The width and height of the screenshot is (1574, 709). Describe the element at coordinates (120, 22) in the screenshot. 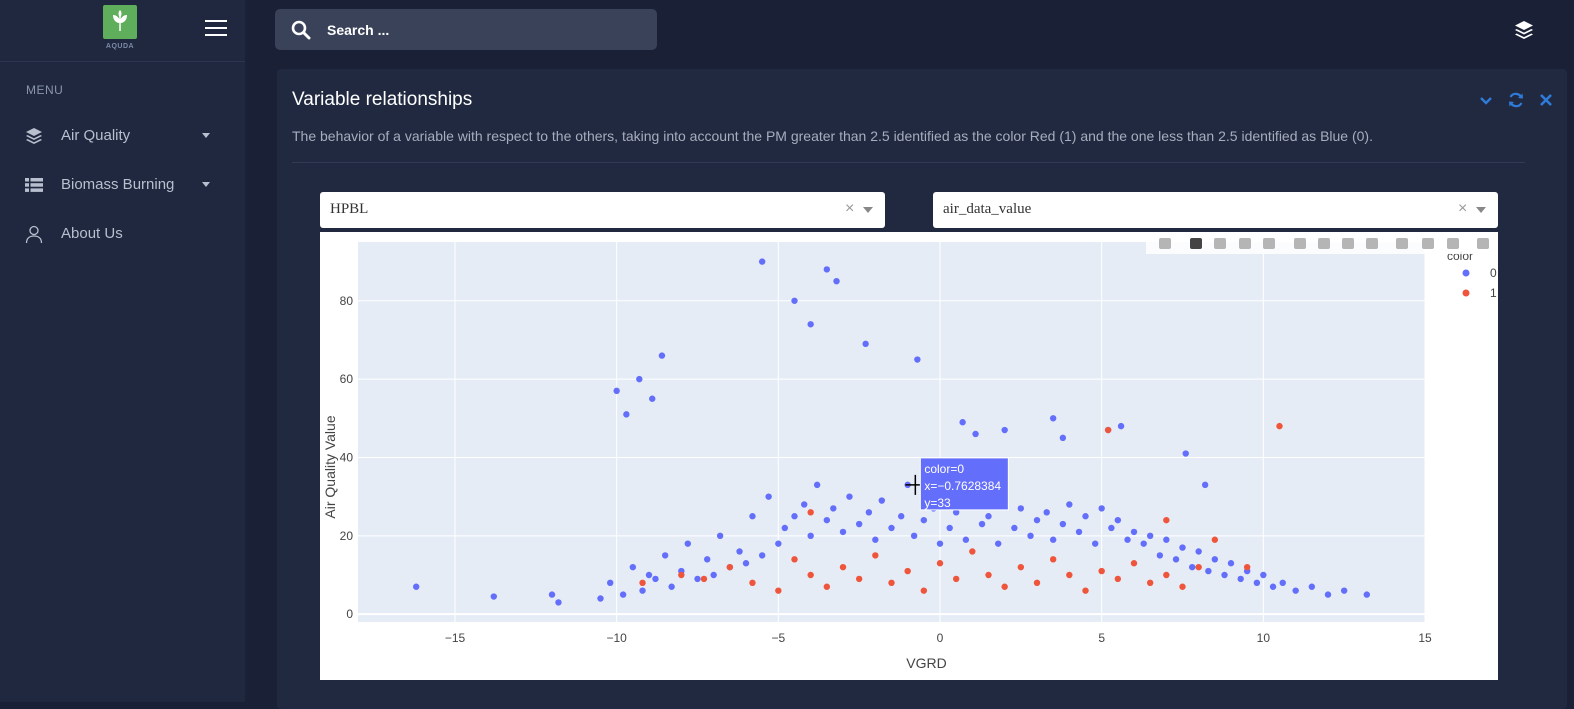

I see `logo-icon` at that location.